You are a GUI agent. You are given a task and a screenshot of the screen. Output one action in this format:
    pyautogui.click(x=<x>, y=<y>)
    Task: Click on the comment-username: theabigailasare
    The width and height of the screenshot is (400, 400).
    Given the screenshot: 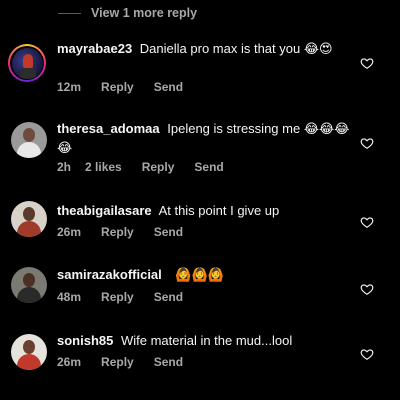 What is the action you would take?
    pyautogui.click(x=104, y=210)
    